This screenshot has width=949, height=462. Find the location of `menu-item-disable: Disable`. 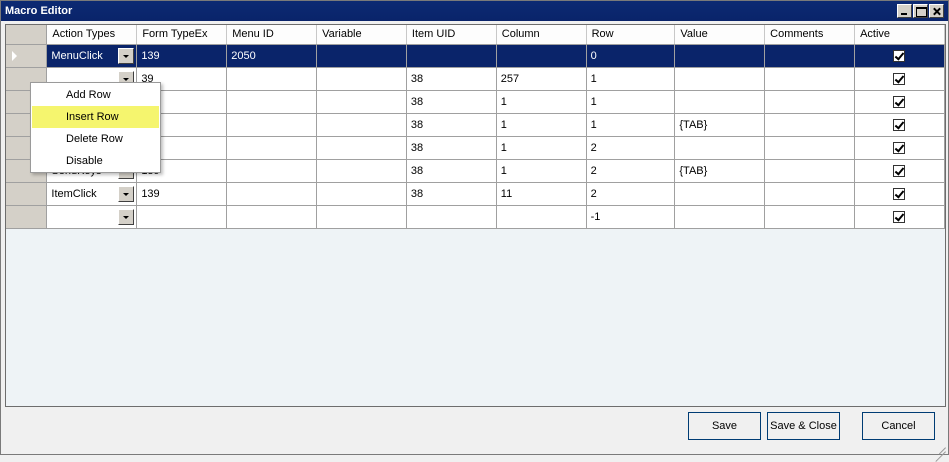

menu-item-disable: Disable is located at coordinates (95, 161).